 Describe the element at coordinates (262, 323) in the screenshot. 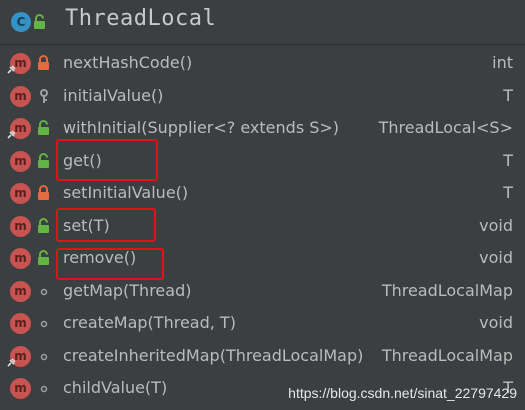

I see `member-row: m createMap(Thread, T) void` at that location.